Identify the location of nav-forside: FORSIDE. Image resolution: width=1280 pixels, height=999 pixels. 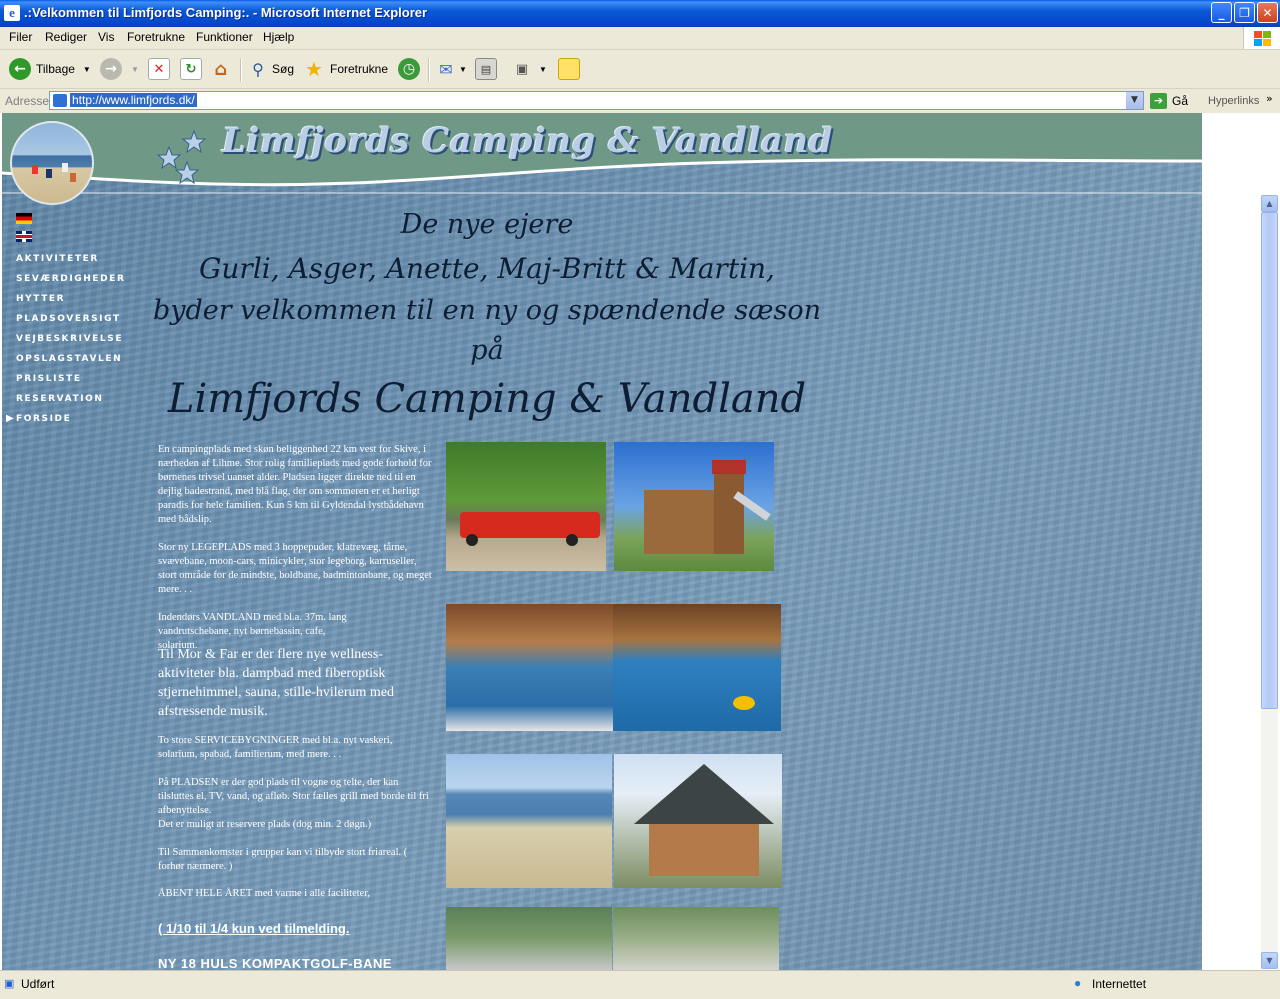
(43, 419).